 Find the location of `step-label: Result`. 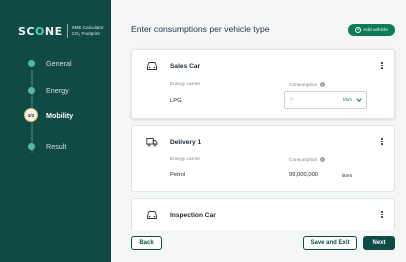

step-label: Result is located at coordinates (56, 146).